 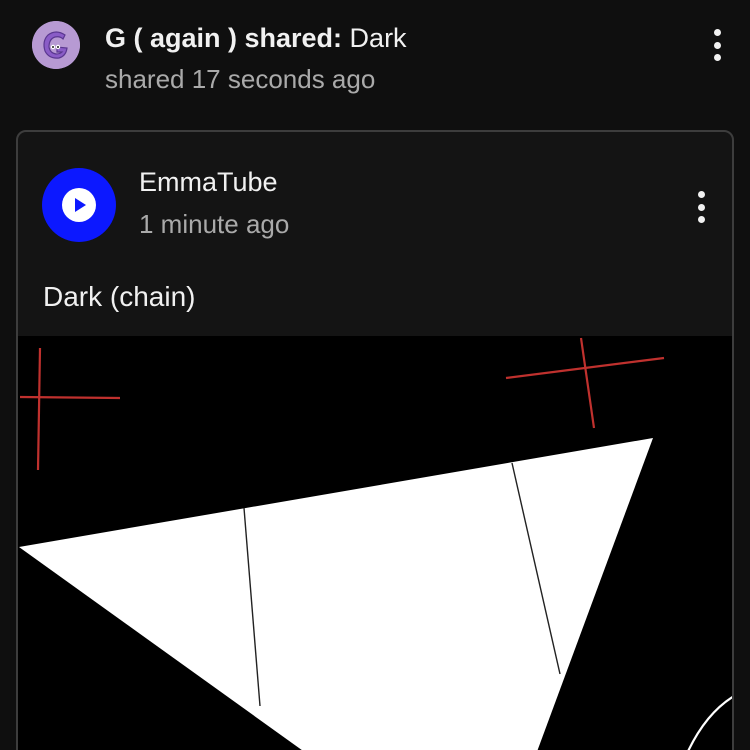 I want to click on share-title: G ( again ) shared: Dark, so click(x=256, y=38).